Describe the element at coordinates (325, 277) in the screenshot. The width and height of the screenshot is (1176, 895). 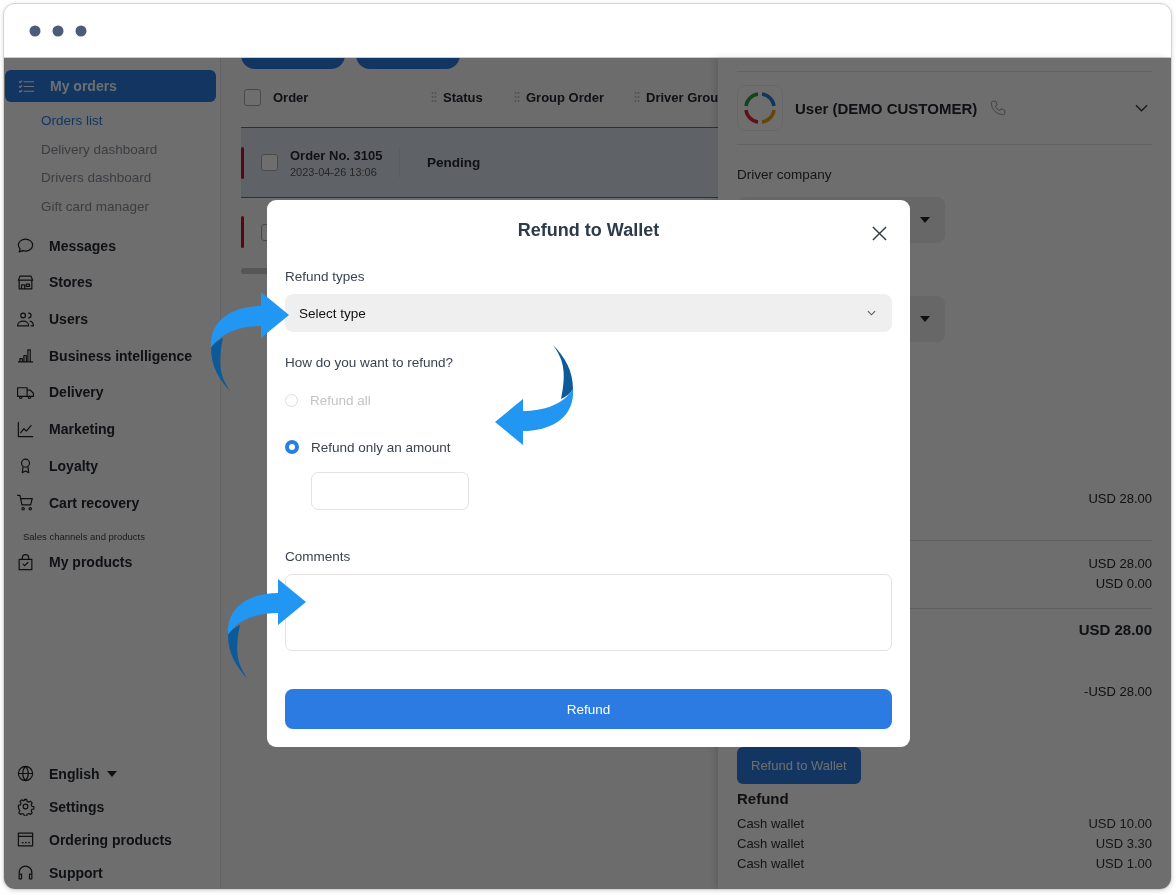
I see `field-label: Refund types` at that location.